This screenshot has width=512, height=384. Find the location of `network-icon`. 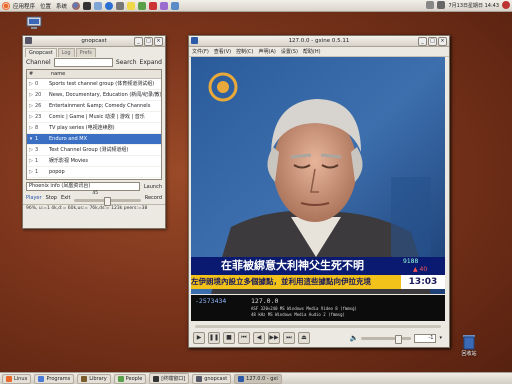

network-icon is located at coordinates (430, 5).